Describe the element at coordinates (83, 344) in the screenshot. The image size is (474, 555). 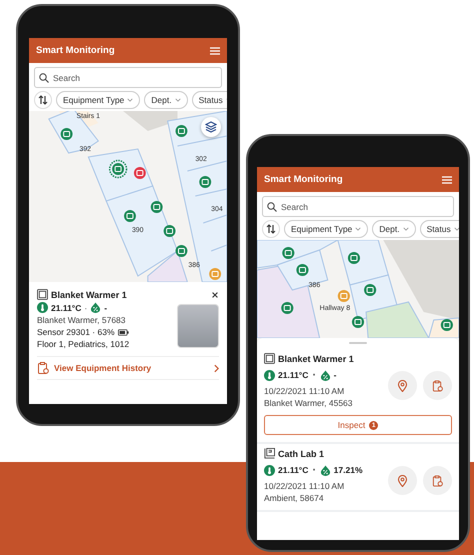
I see `location-text: Floor 1, Pediatrics, 1012` at that location.